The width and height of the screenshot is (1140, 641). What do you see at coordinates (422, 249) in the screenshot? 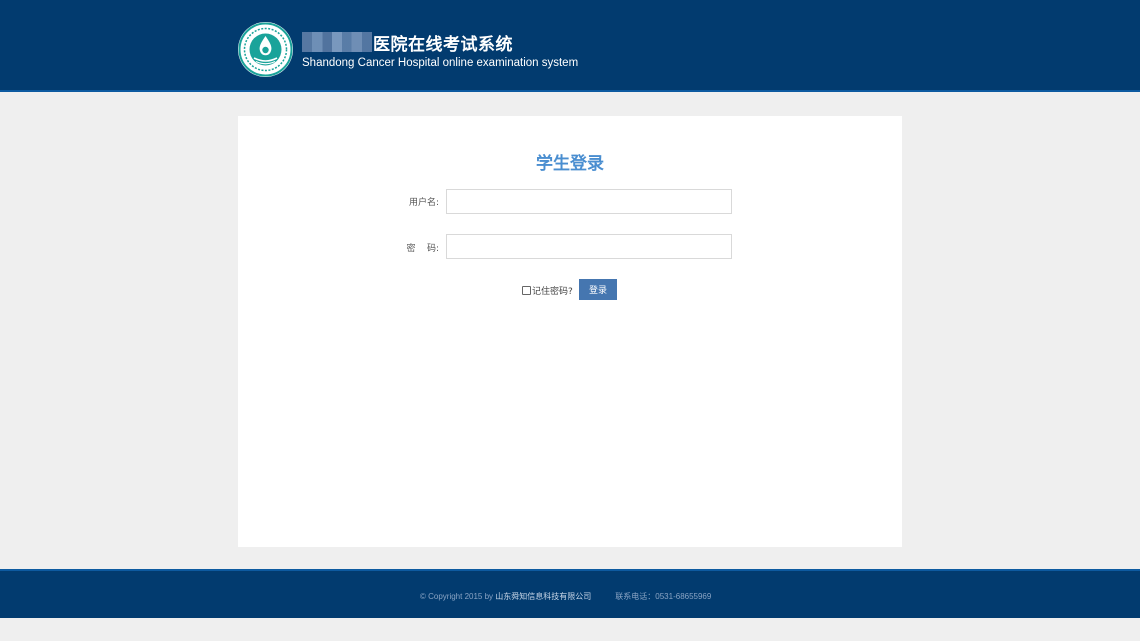
I see `password-label: 密 码:` at bounding box center [422, 249].